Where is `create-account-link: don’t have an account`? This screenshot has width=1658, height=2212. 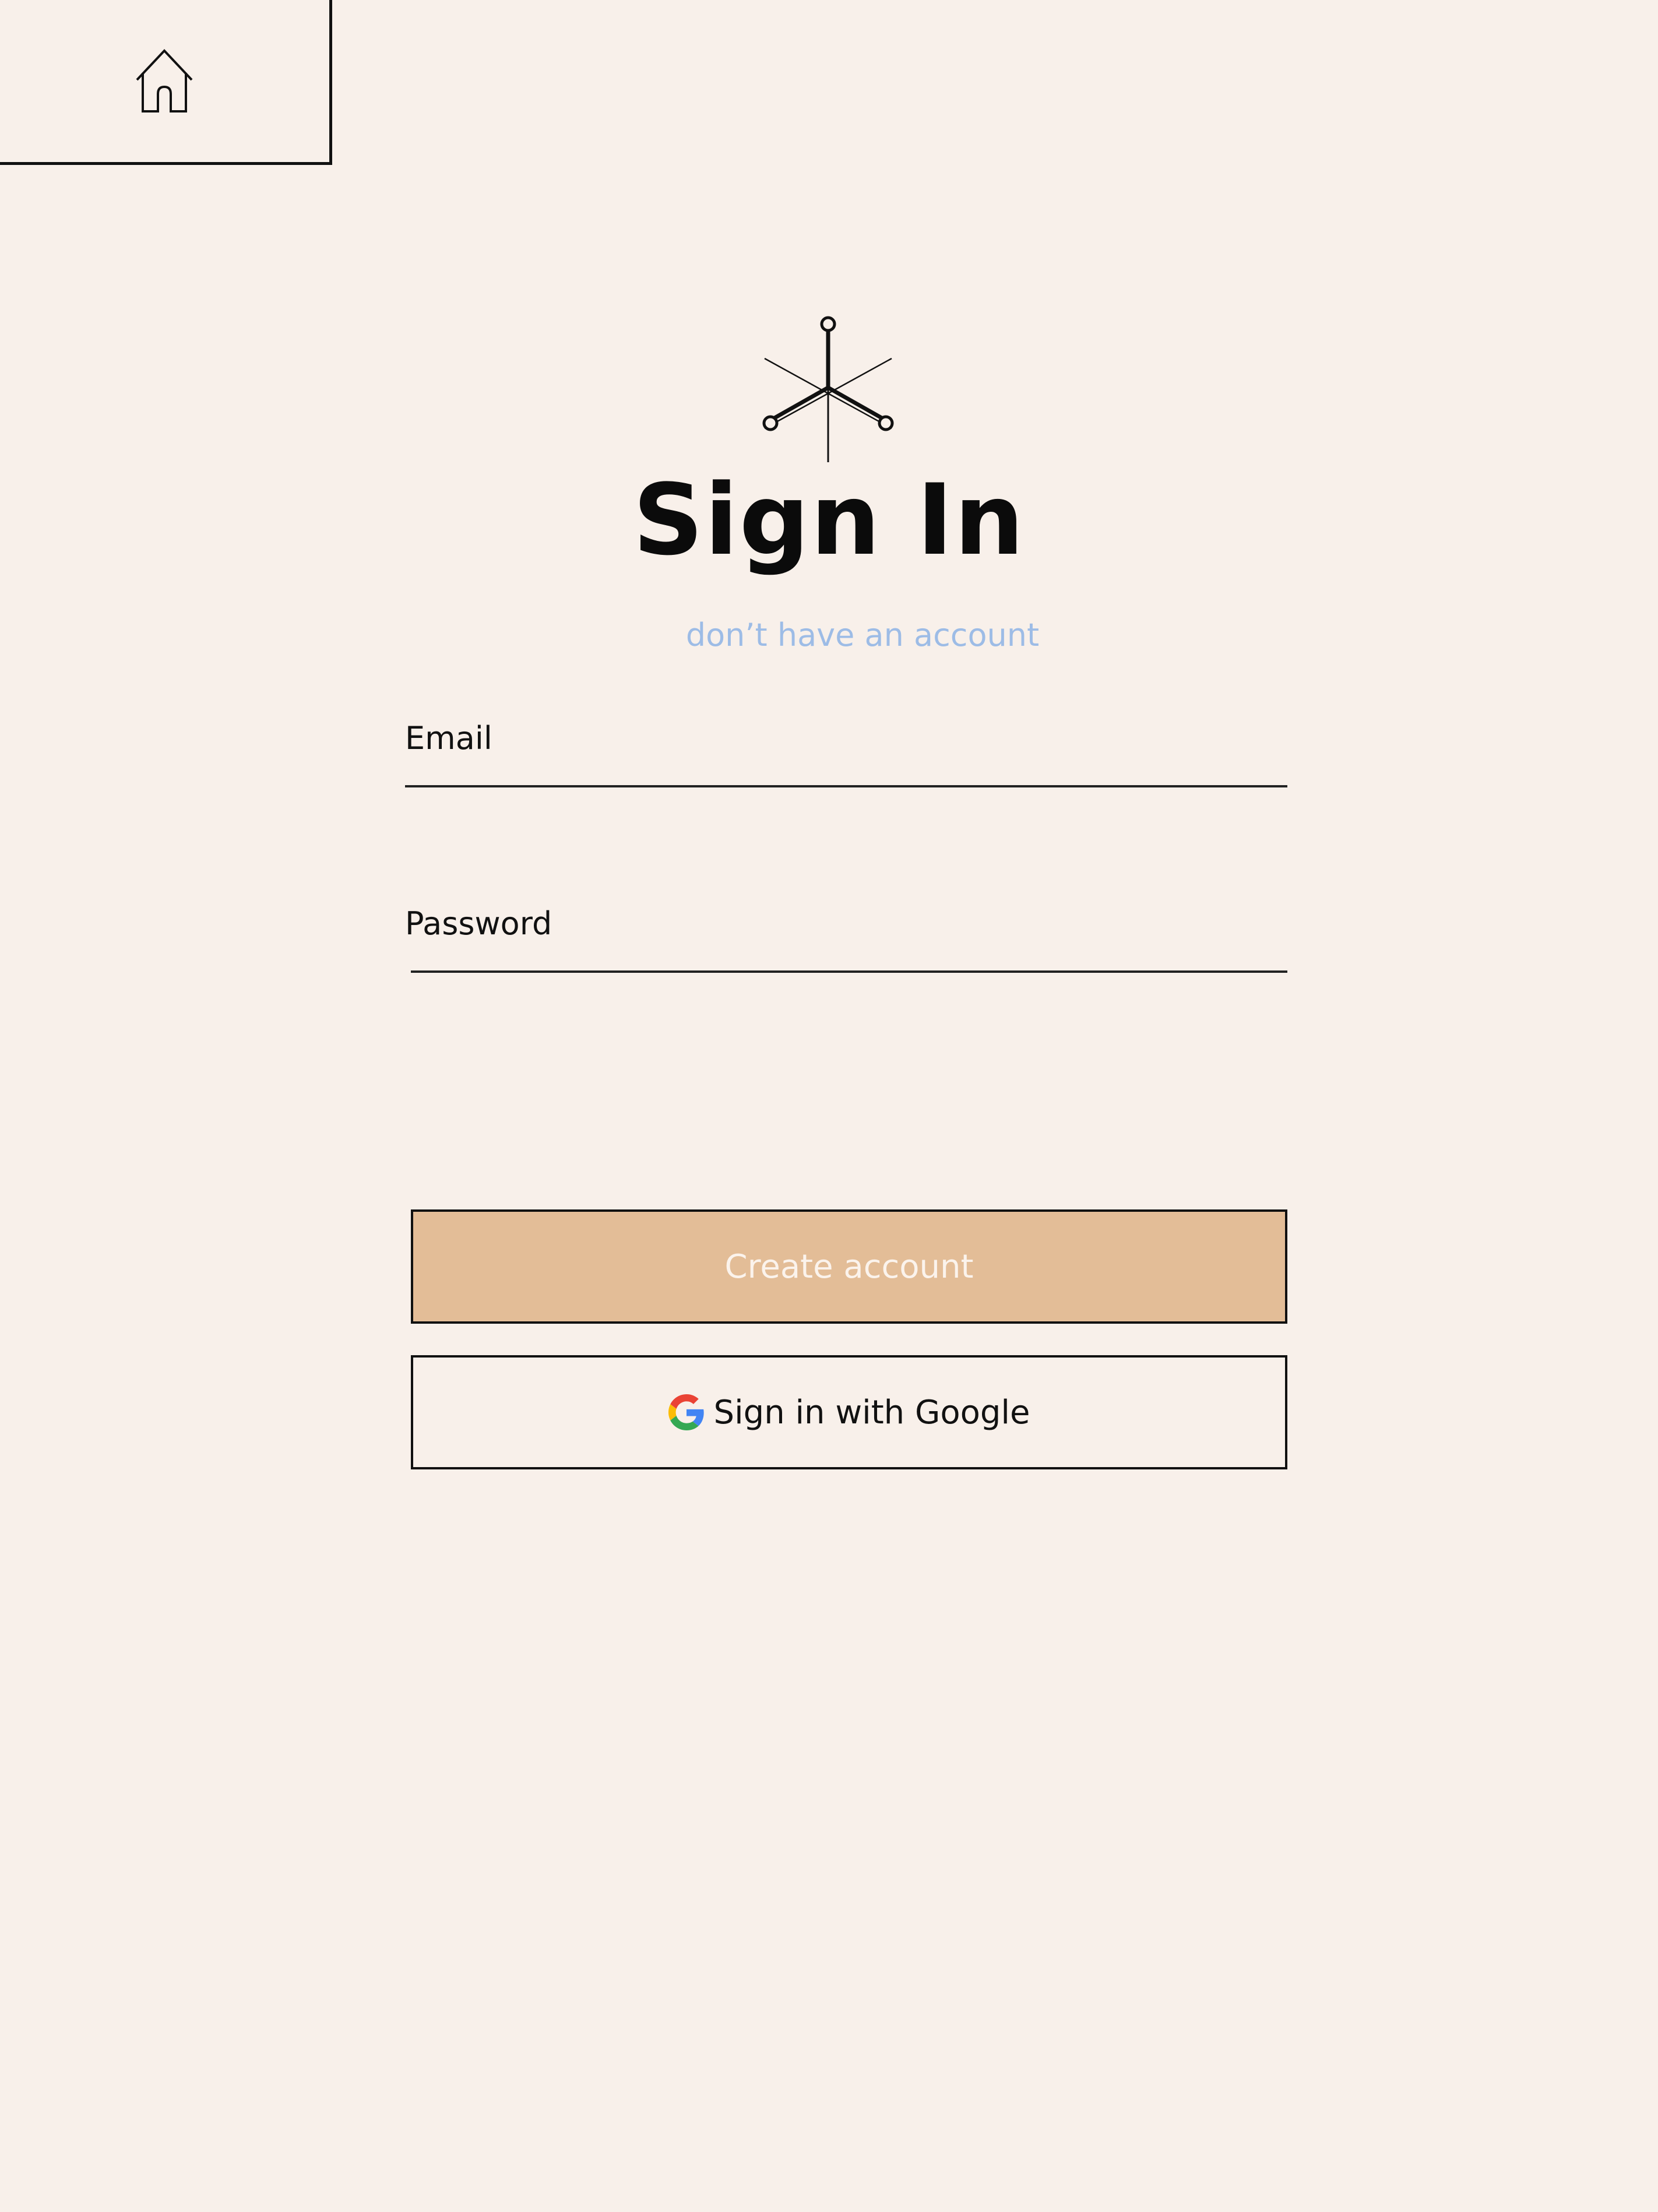 create-account-link: don’t have an account is located at coordinates (862, 636).